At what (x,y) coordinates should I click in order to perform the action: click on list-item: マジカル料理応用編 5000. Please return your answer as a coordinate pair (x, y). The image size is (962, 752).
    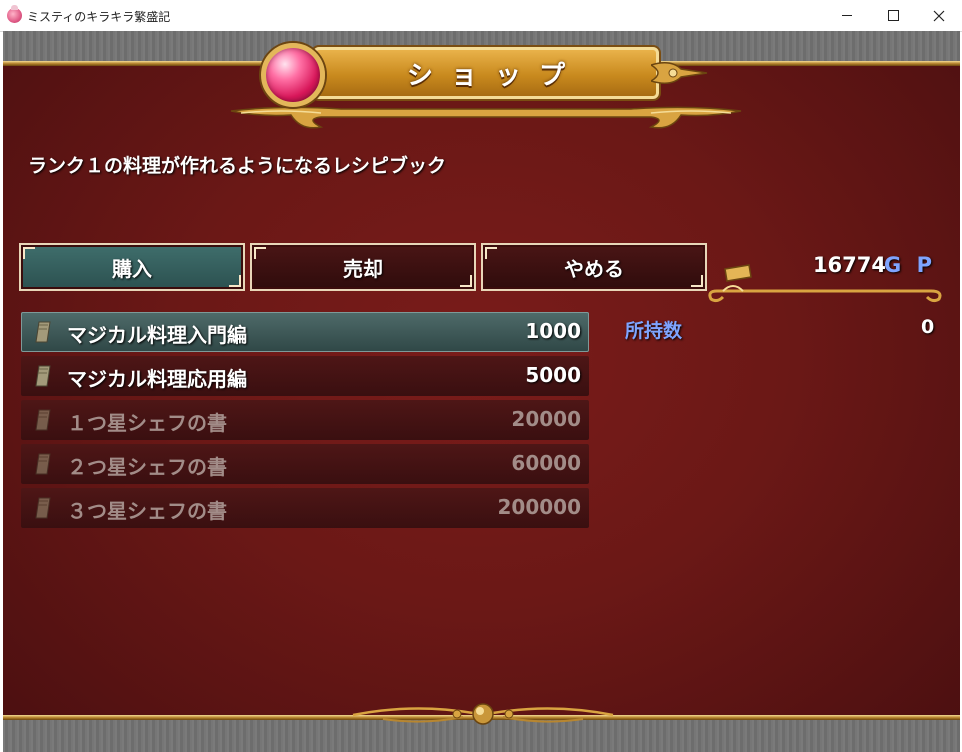
    Looking at the image, I should click on (305, 376).